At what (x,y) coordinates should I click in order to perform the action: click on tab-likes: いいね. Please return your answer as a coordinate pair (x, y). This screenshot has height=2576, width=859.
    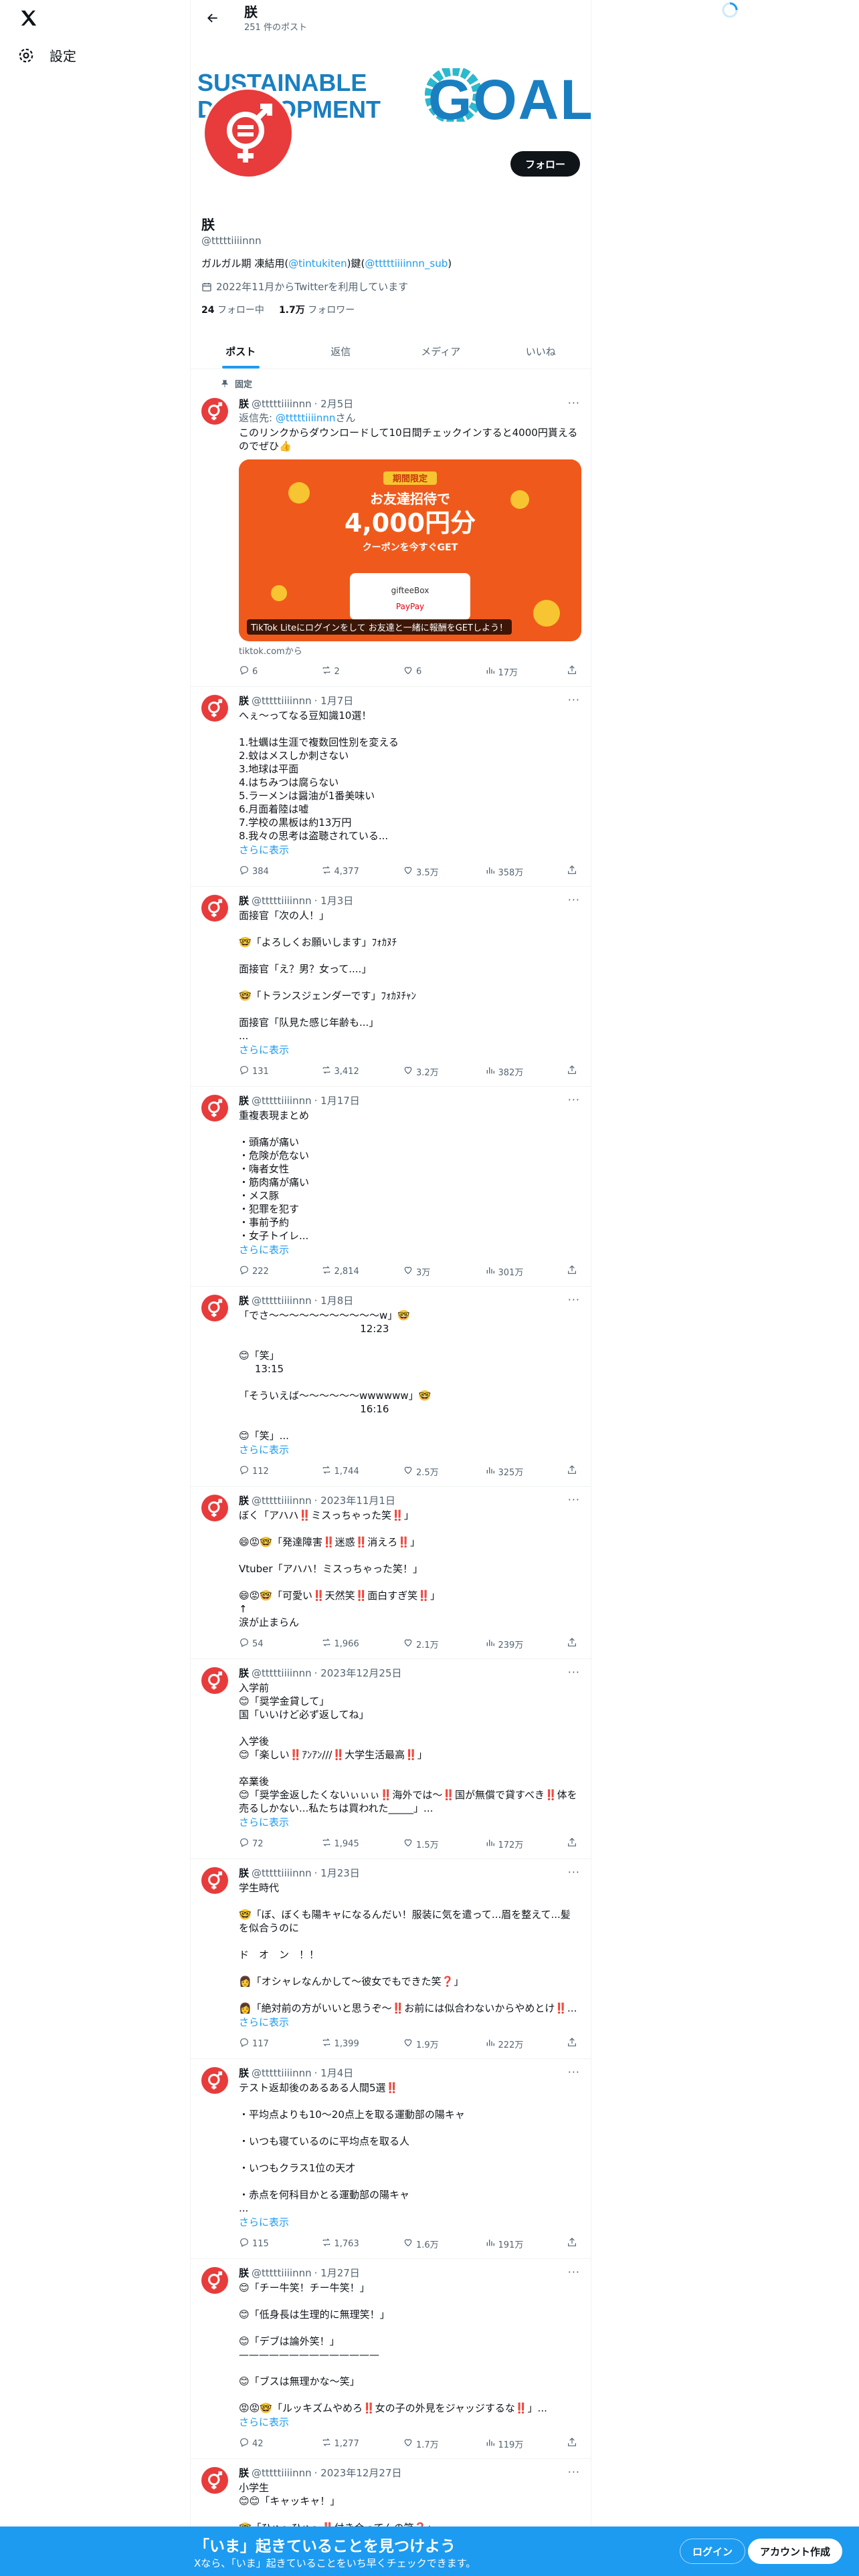
    Looking at the image, I should click on (541, 351).